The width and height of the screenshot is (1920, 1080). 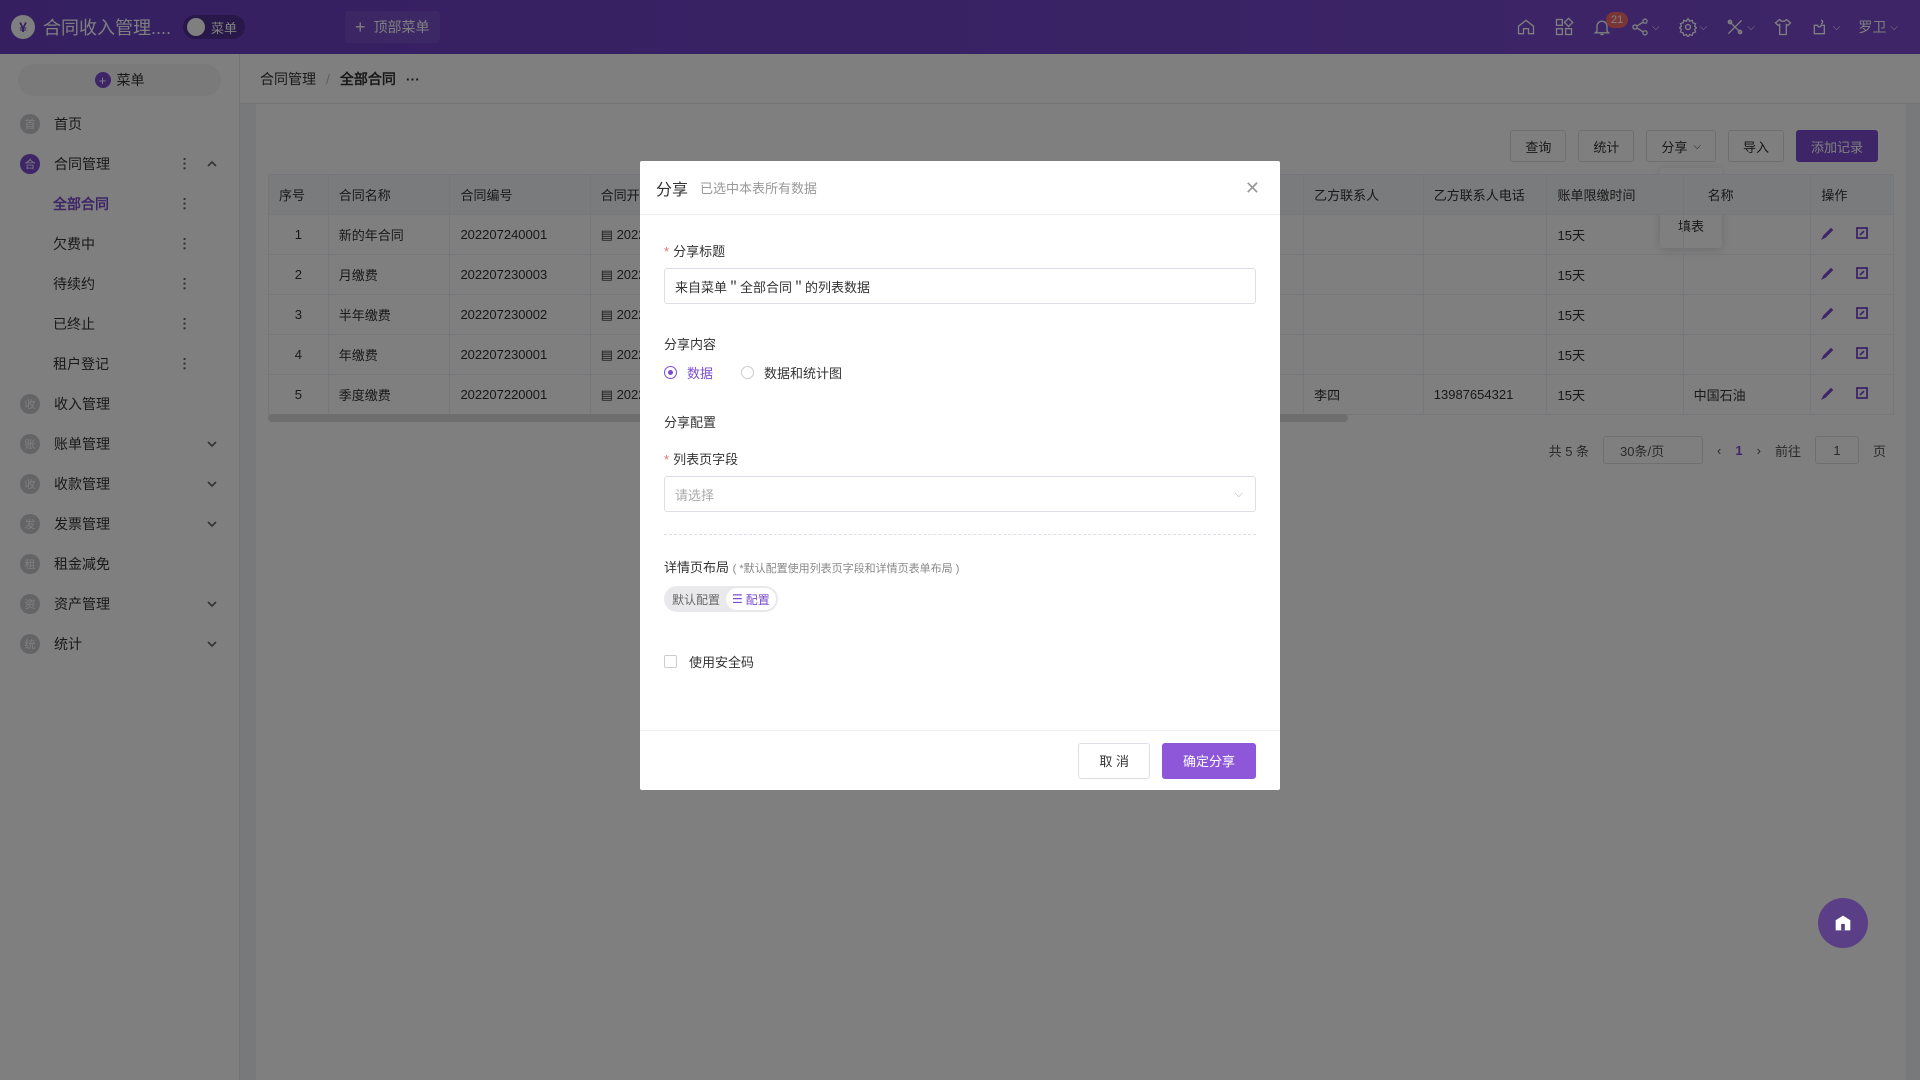 What do you see at coordinates (737, 599) in the screenshot?
I see `config-icon: ☰` at bounding box center [737, 599].